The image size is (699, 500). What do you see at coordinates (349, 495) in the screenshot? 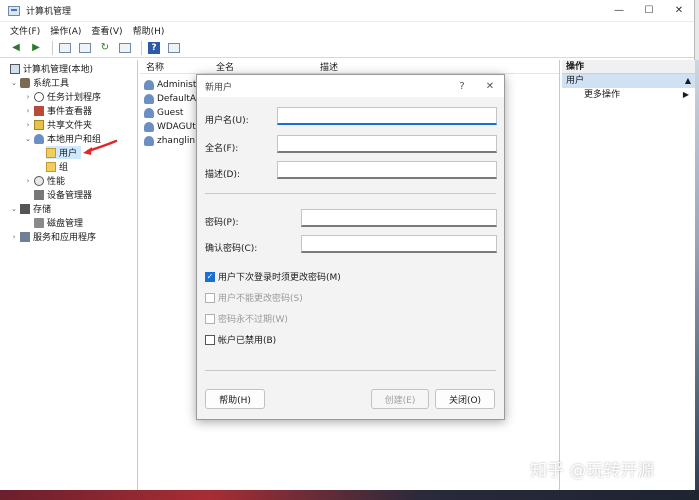
I see `taskbar-strip` at bounding box center [349, 495].